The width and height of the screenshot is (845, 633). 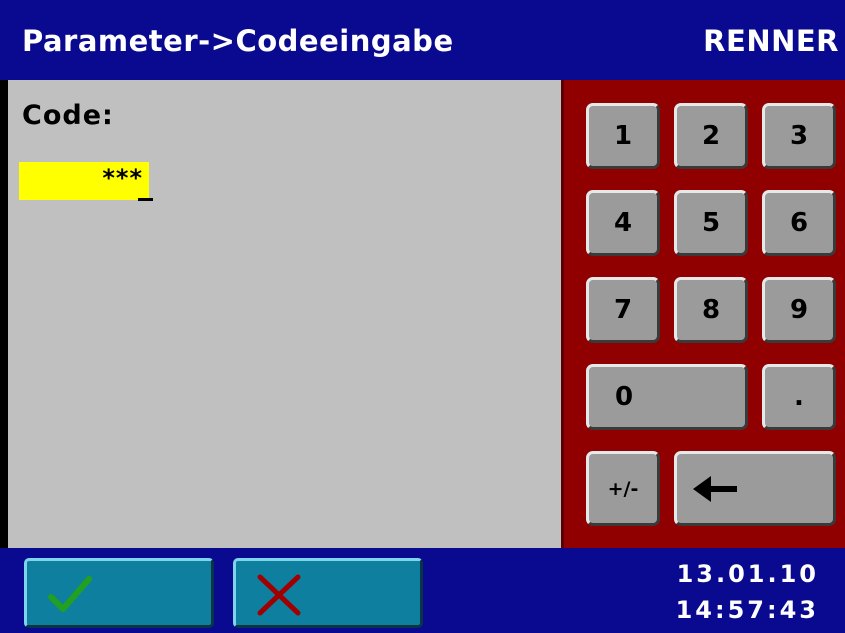 What do you see at coordinates (799, 136) in the screenshot?
I see `key-3: 3` at bounding box center [799, 136].